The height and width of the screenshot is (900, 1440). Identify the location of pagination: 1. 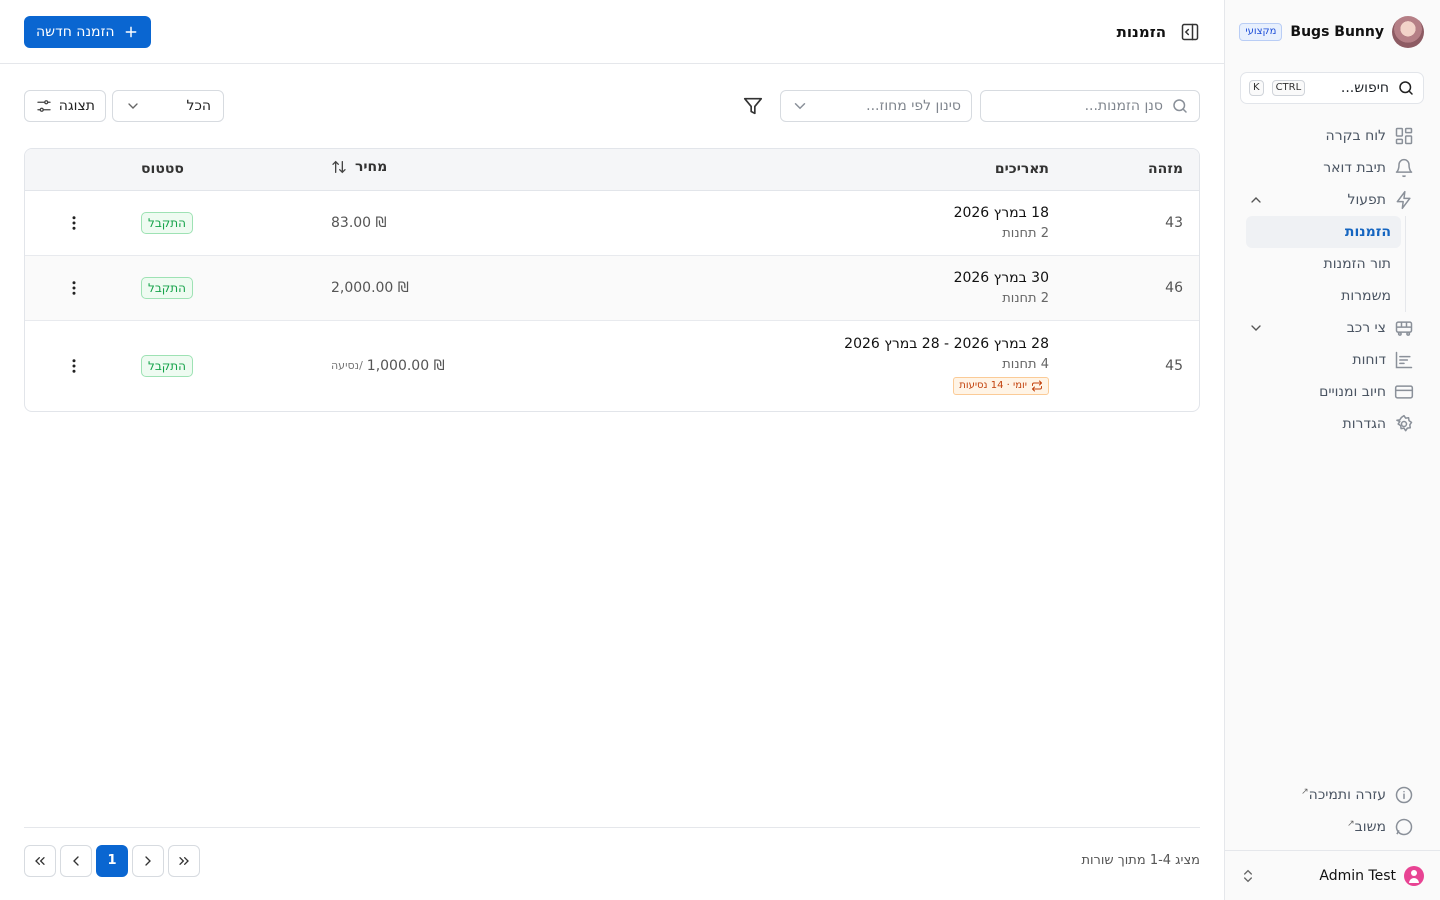
(112, 860).